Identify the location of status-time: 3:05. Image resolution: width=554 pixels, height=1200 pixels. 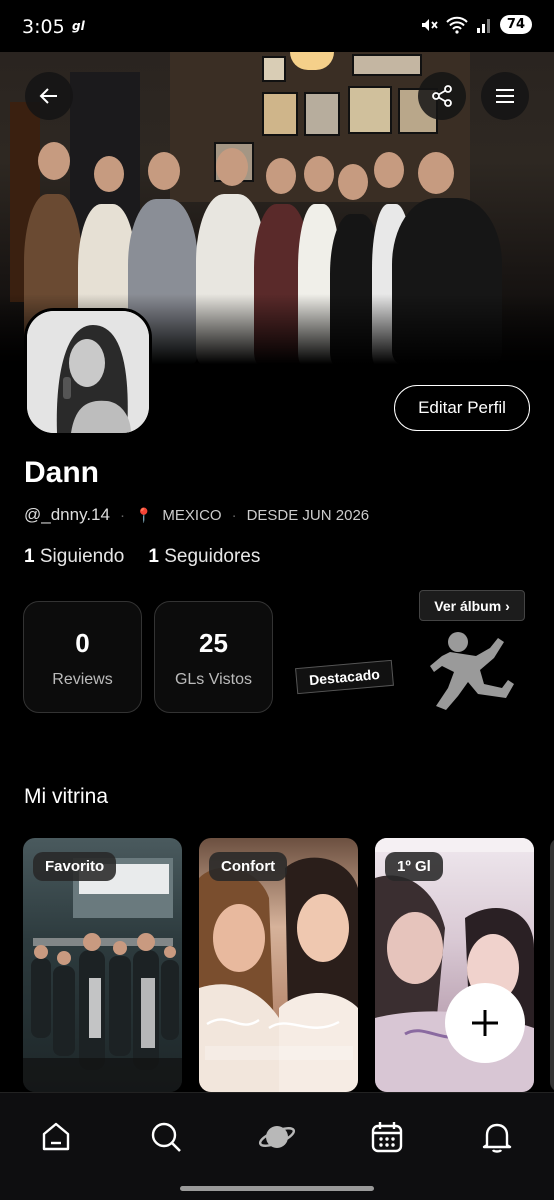
(43, 27).